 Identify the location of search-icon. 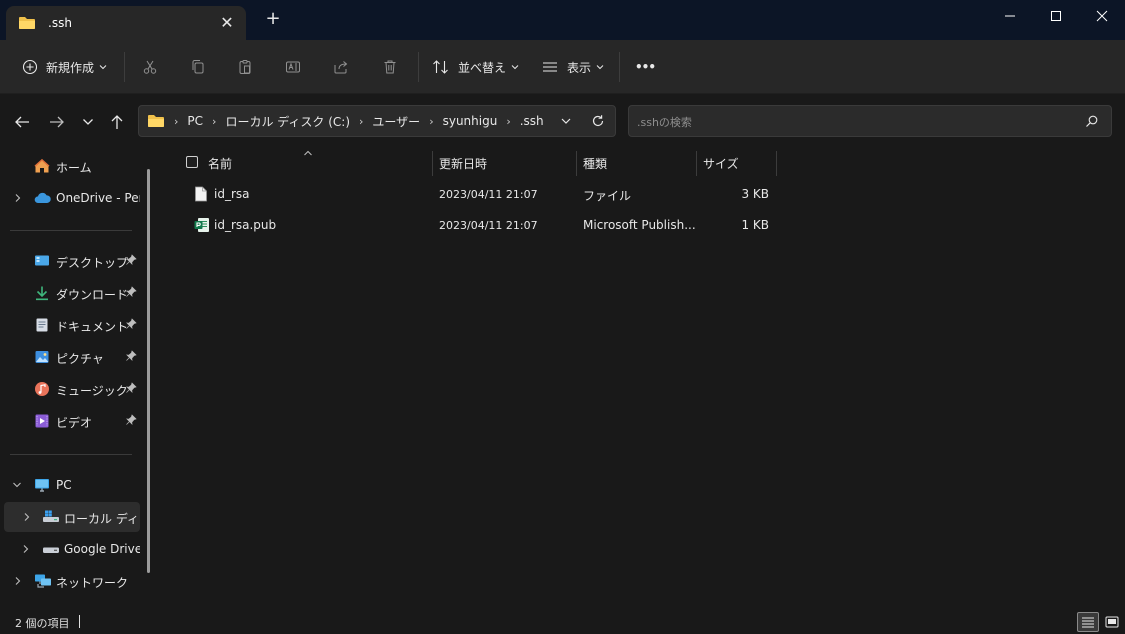
(1092, 121).